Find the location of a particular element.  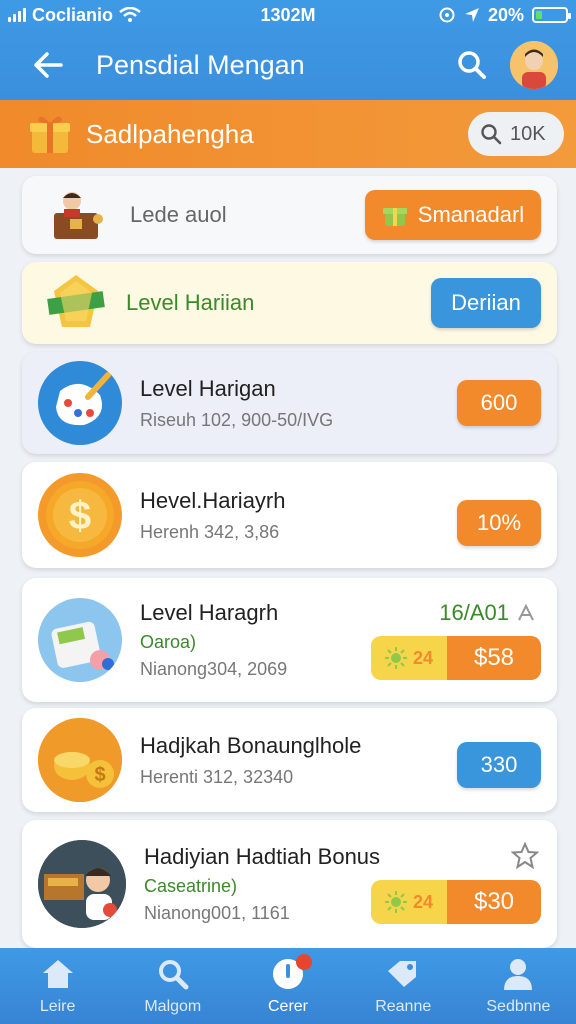

nav-label: Leire is located at coordinates (57, 1006).